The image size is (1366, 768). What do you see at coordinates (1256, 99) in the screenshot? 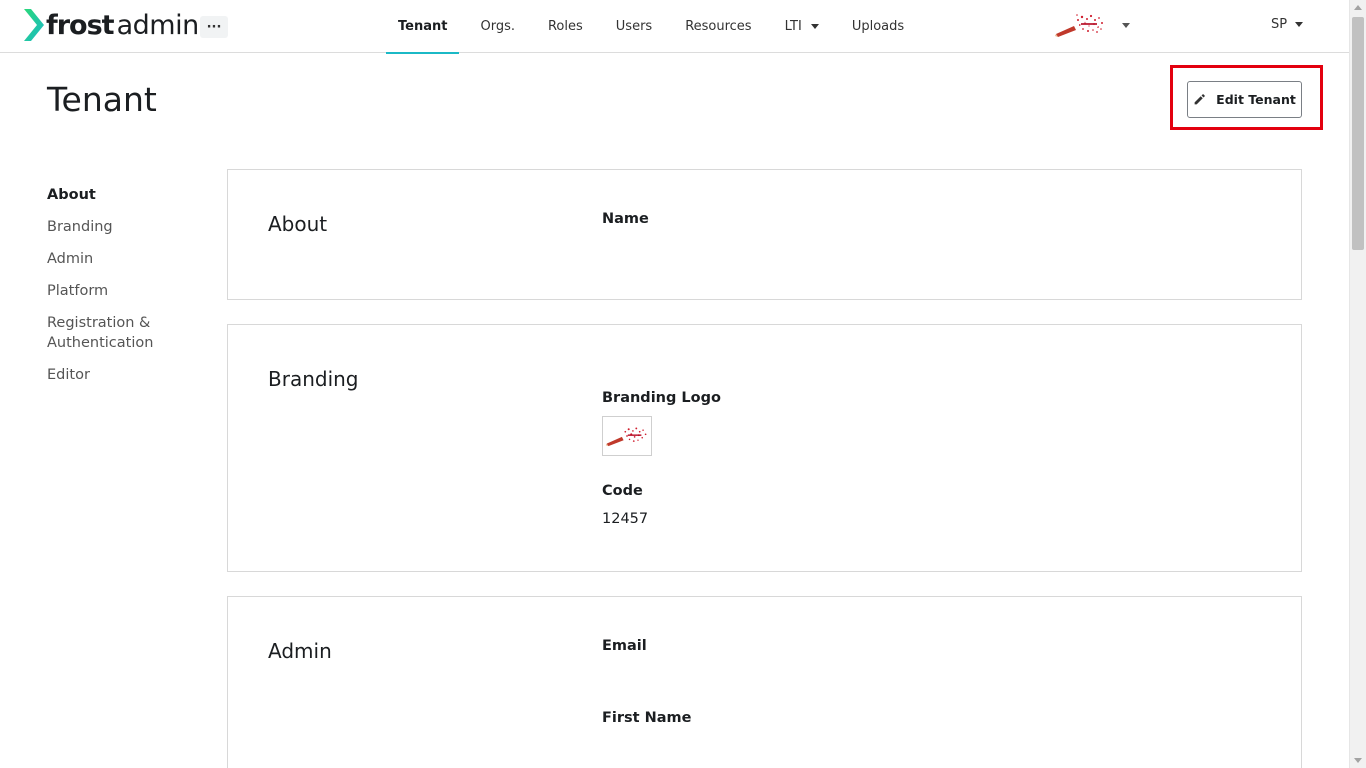
I see `edit-tenant-label: Edit Tenant` at bounding box center [1256, 99].